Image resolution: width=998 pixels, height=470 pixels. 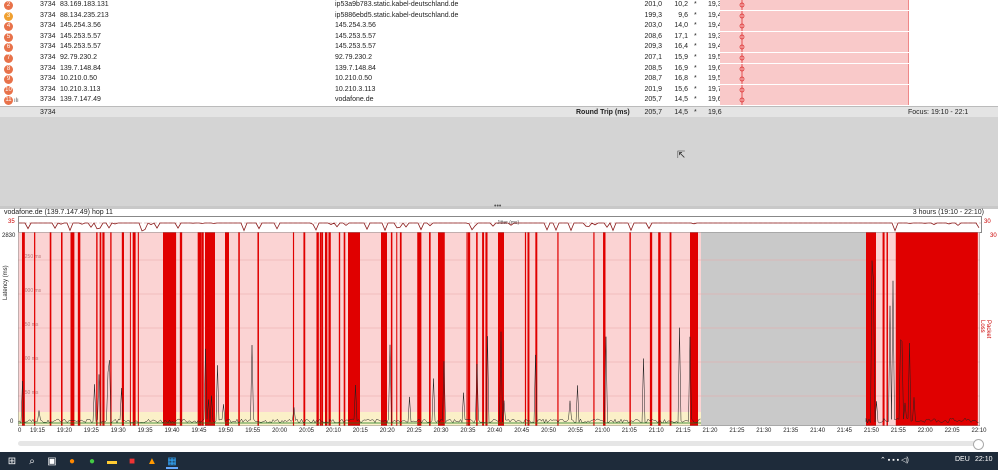 I want to click on hop-avg: 208,5, so click(x=653, y=68).